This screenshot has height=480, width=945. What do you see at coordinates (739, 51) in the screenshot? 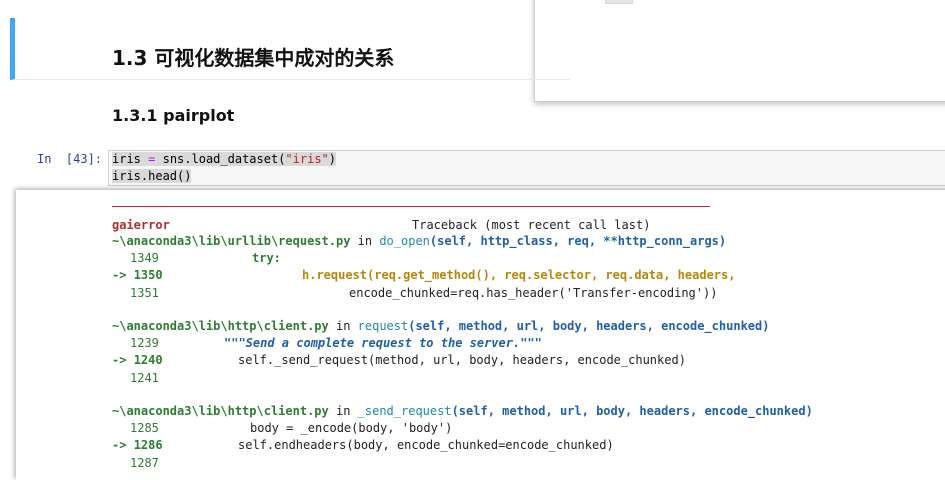
I see `floating-panel` at bounding box center [739, 51].